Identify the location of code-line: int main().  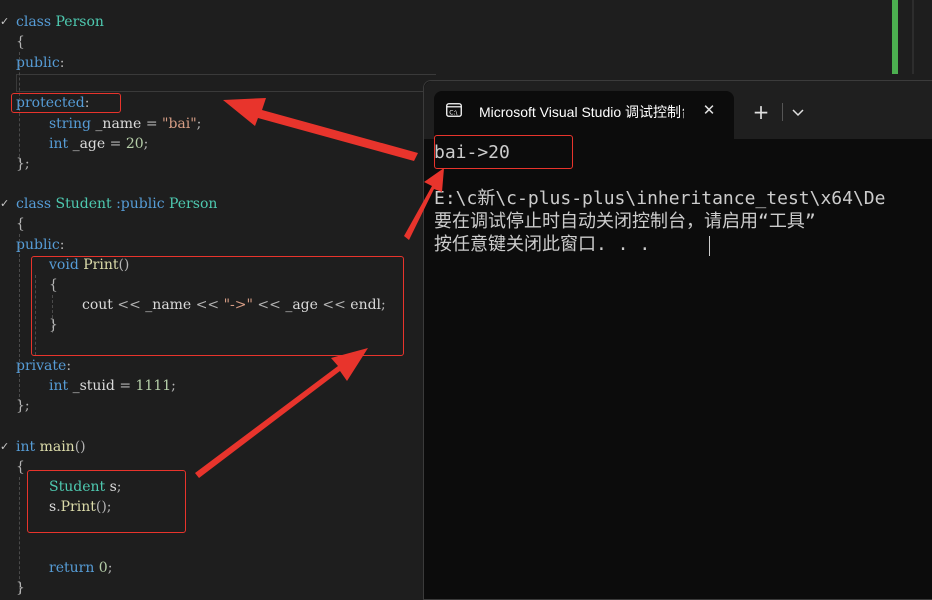
(51, 447).